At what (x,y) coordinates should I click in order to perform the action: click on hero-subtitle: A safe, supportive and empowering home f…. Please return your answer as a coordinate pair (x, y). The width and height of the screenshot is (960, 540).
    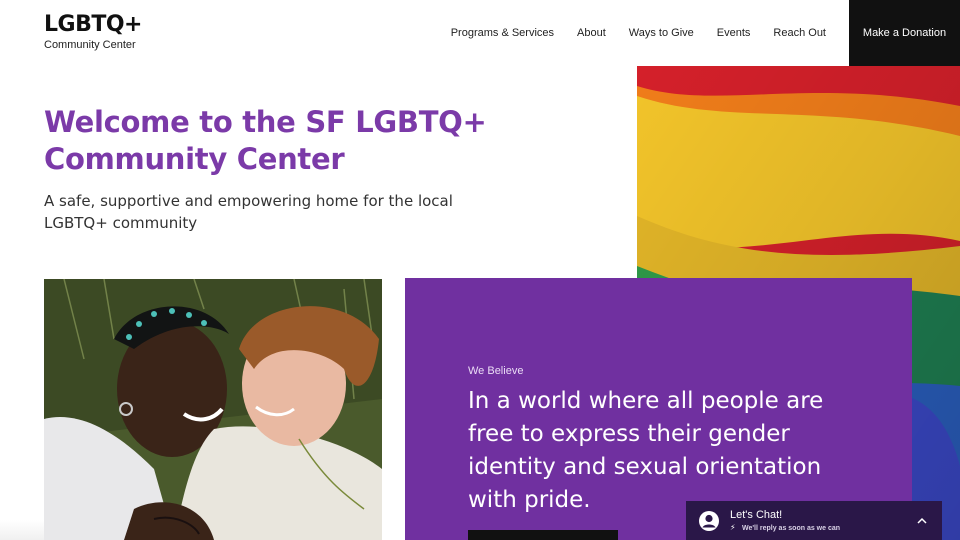
    Looking at the image, I should click on (248, 212).